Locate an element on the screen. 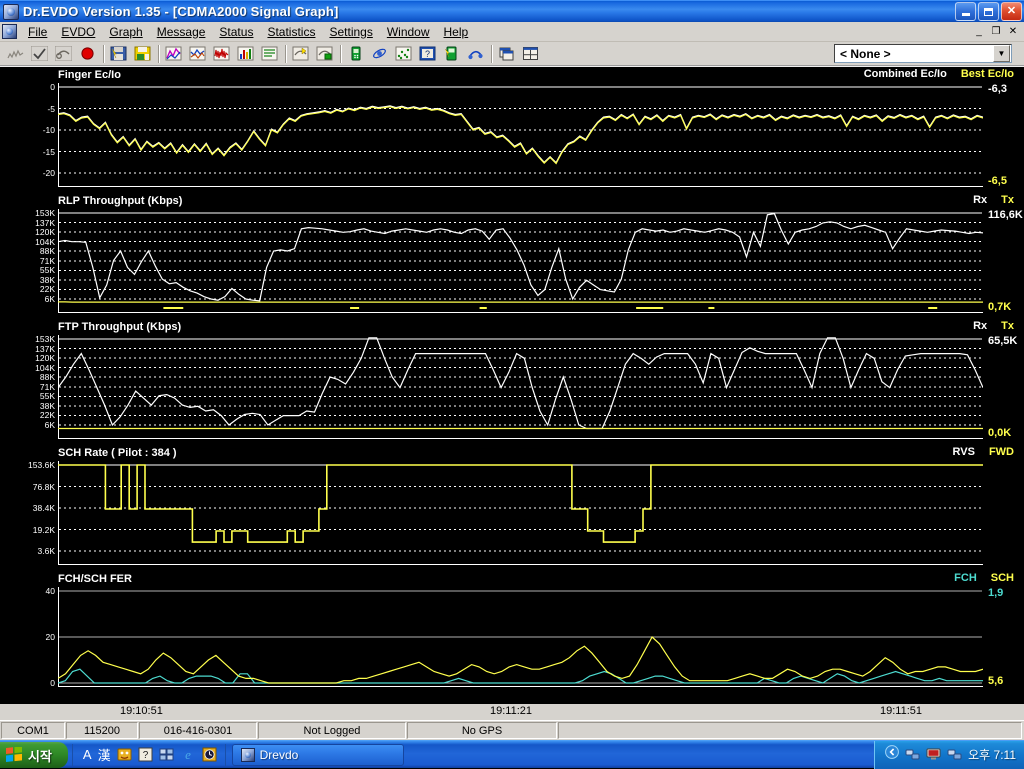  menu-item-message: Message is located at coordinates (181, 32).